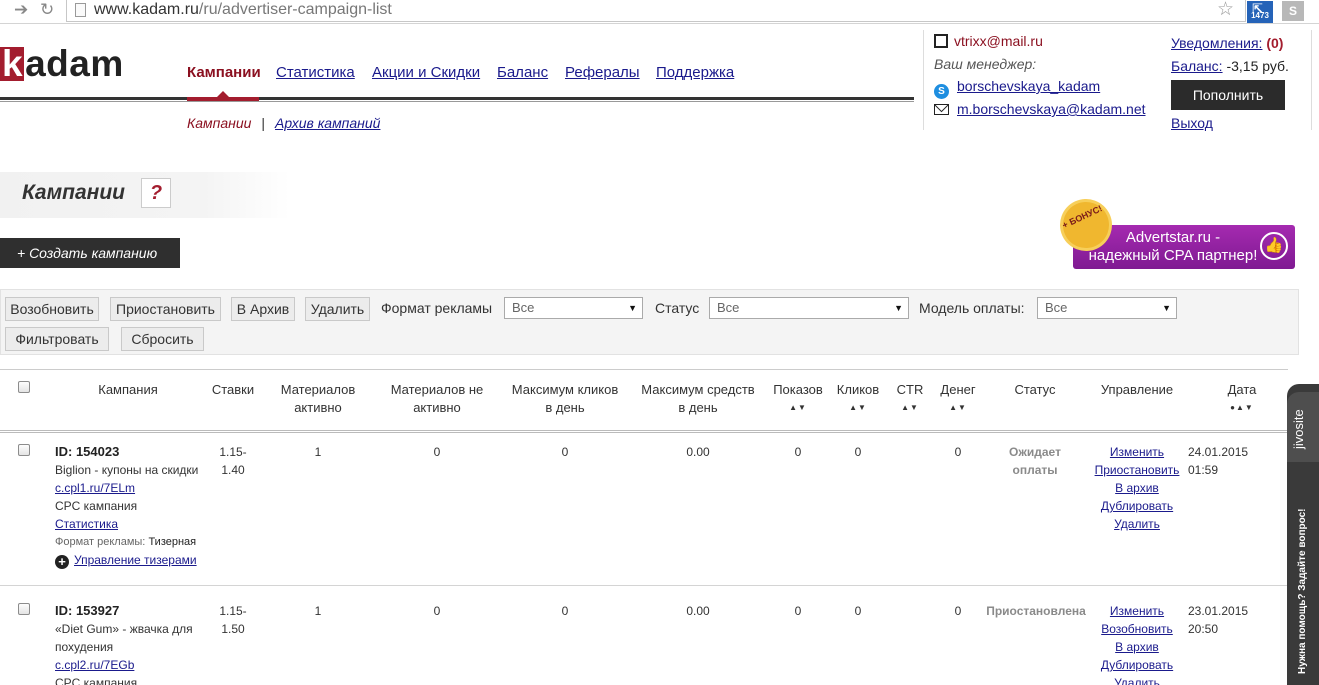 The image size is (1319, 685). What do you see at coordinates (998, 41) in the screenshot?
I see `user-email: vtrixx@mail.ru` at bounding box center [998, 41].